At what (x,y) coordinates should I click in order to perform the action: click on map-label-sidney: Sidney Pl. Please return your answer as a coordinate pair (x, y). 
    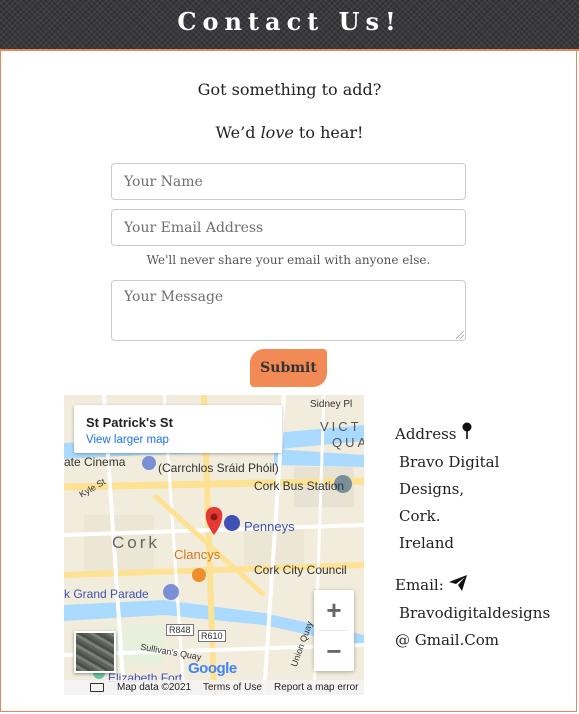
    Looking at the image, I should click on (331, 404).